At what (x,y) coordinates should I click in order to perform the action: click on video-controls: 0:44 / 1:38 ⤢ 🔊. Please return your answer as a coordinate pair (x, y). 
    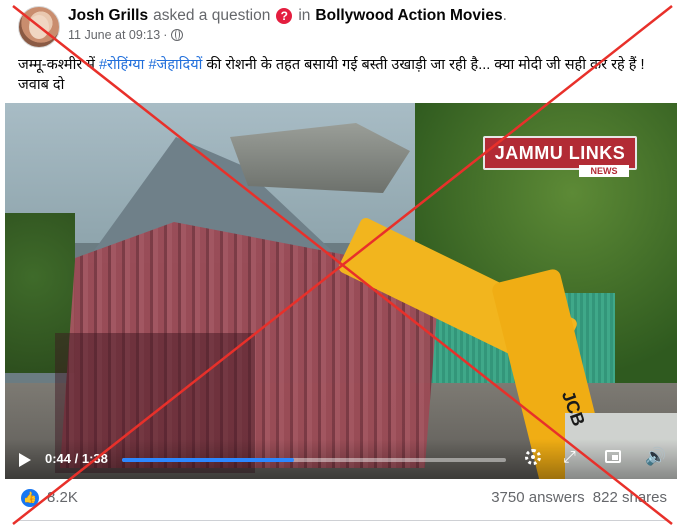
    Looking at the image, I should click on (341, 459).